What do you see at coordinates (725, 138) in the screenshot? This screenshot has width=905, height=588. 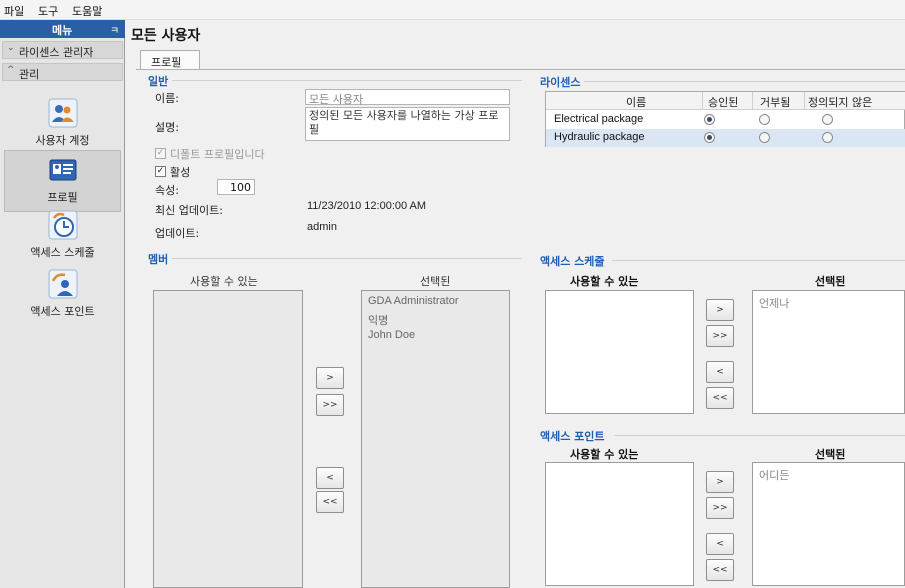 I see `license-row: Hydraulic package` at bounding box center [725, 138].